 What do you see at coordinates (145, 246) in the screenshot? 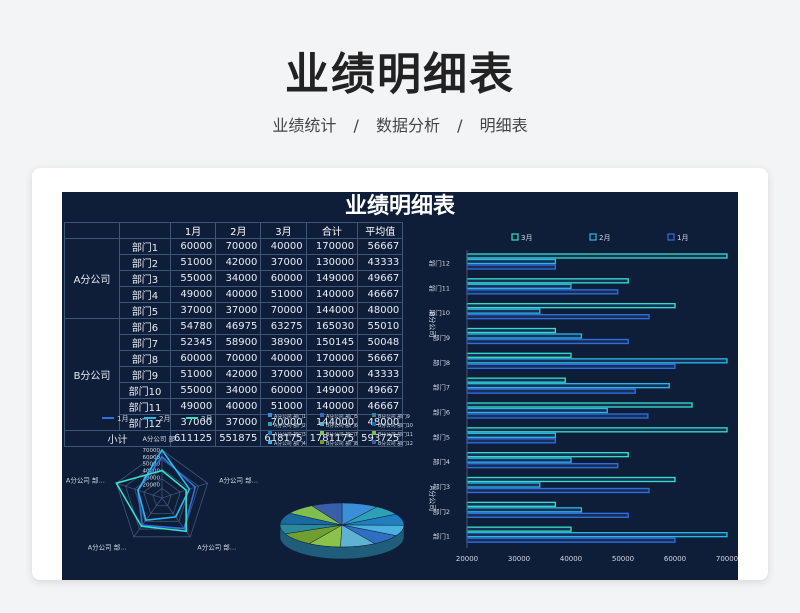
I see `dept-cell: 部门1` at bounding box center [145, 246].